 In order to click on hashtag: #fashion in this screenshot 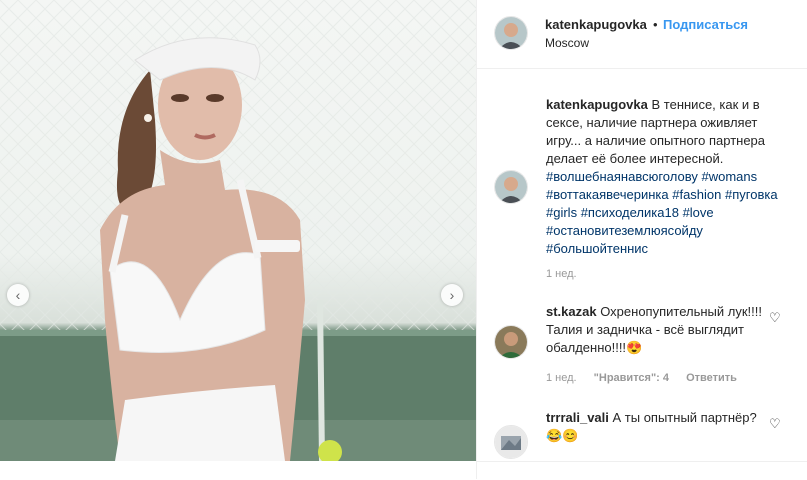, I will do `click(696, 194)`.